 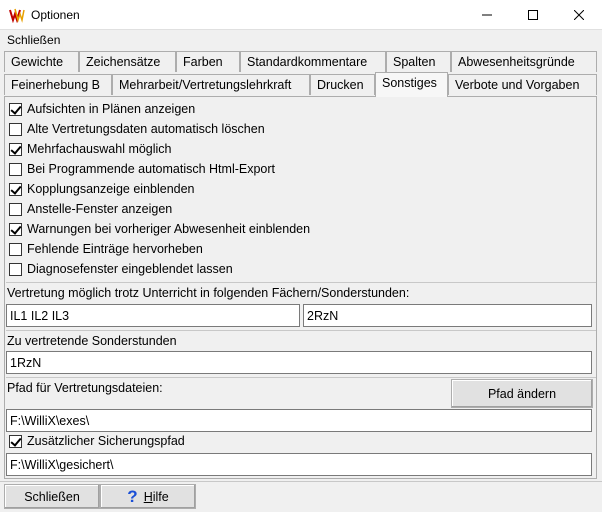 What do you see at coordinates (524, 61) in the screenshot?
I see `tab-abwesenheitsgruende: Abwesenheitsgründe` at bounding box center [524, 61].